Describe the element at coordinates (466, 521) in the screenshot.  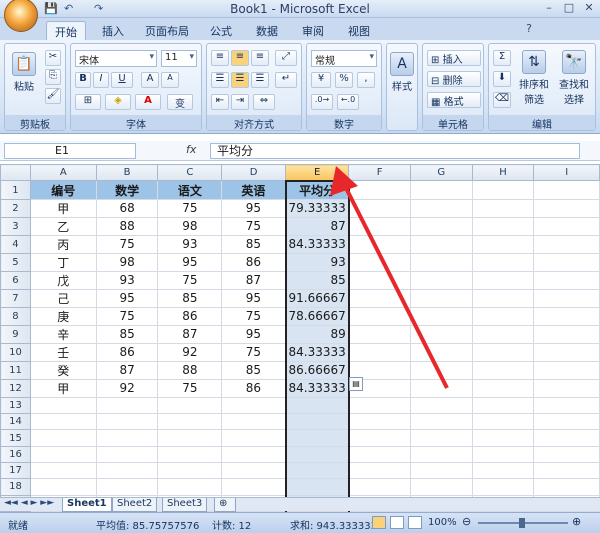
I see `zoom-out-icon: ⊖` at that location.